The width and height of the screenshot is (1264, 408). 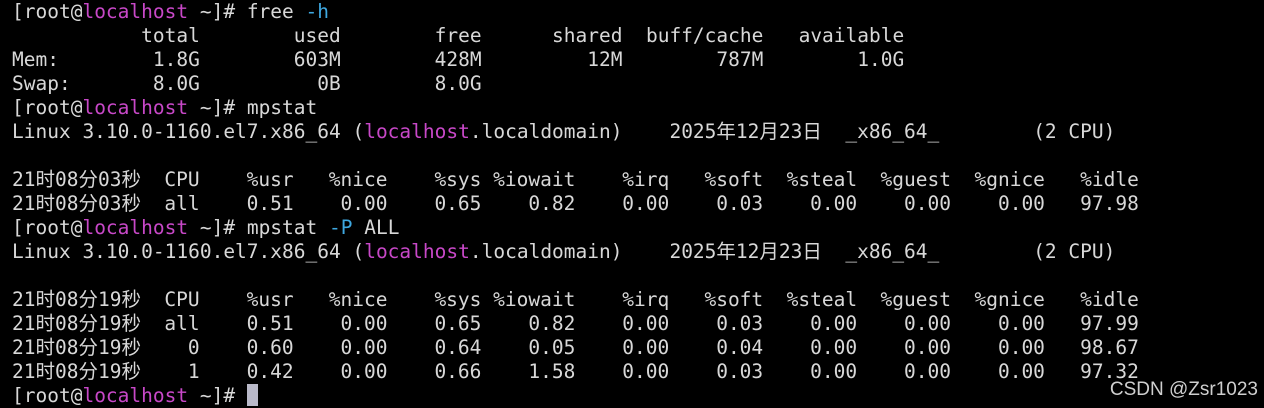 I want to click on prompt-line: [root@localhost ~]# free -h, so click(x=638, y=12).